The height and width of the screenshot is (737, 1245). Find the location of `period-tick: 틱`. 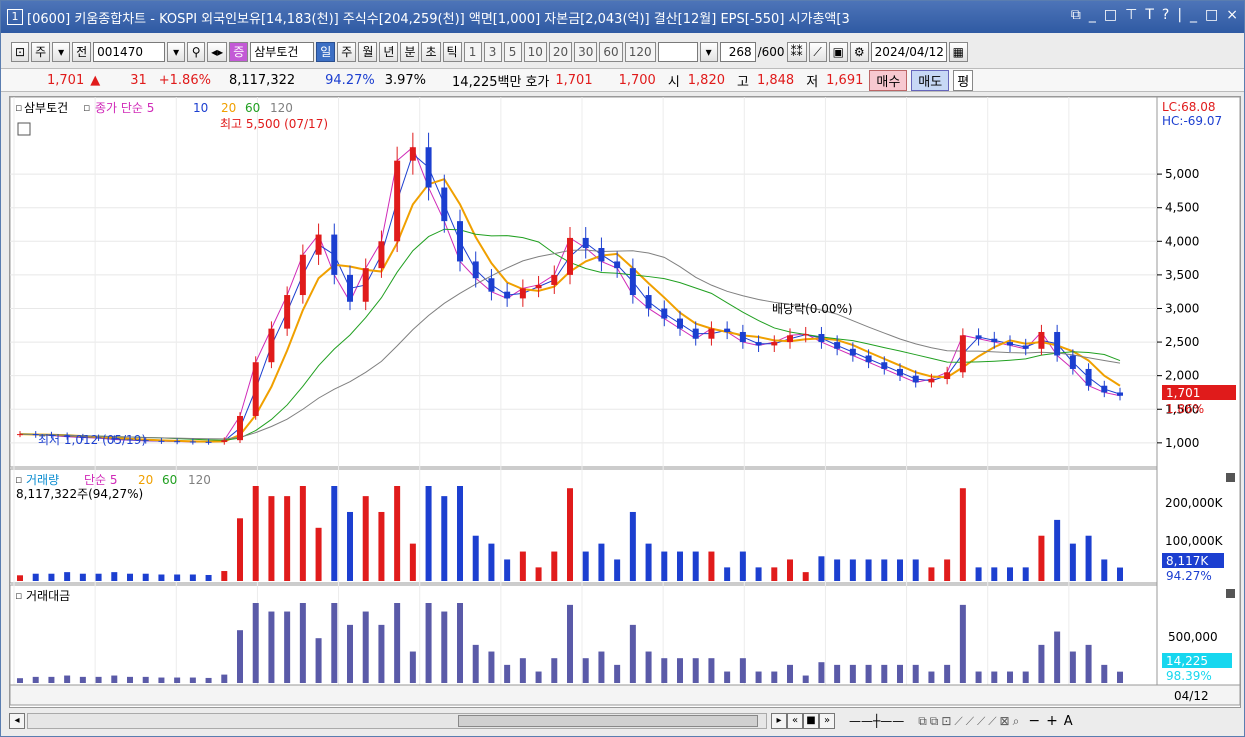

period-tick: 틱 is located at coordinates (452, 52).